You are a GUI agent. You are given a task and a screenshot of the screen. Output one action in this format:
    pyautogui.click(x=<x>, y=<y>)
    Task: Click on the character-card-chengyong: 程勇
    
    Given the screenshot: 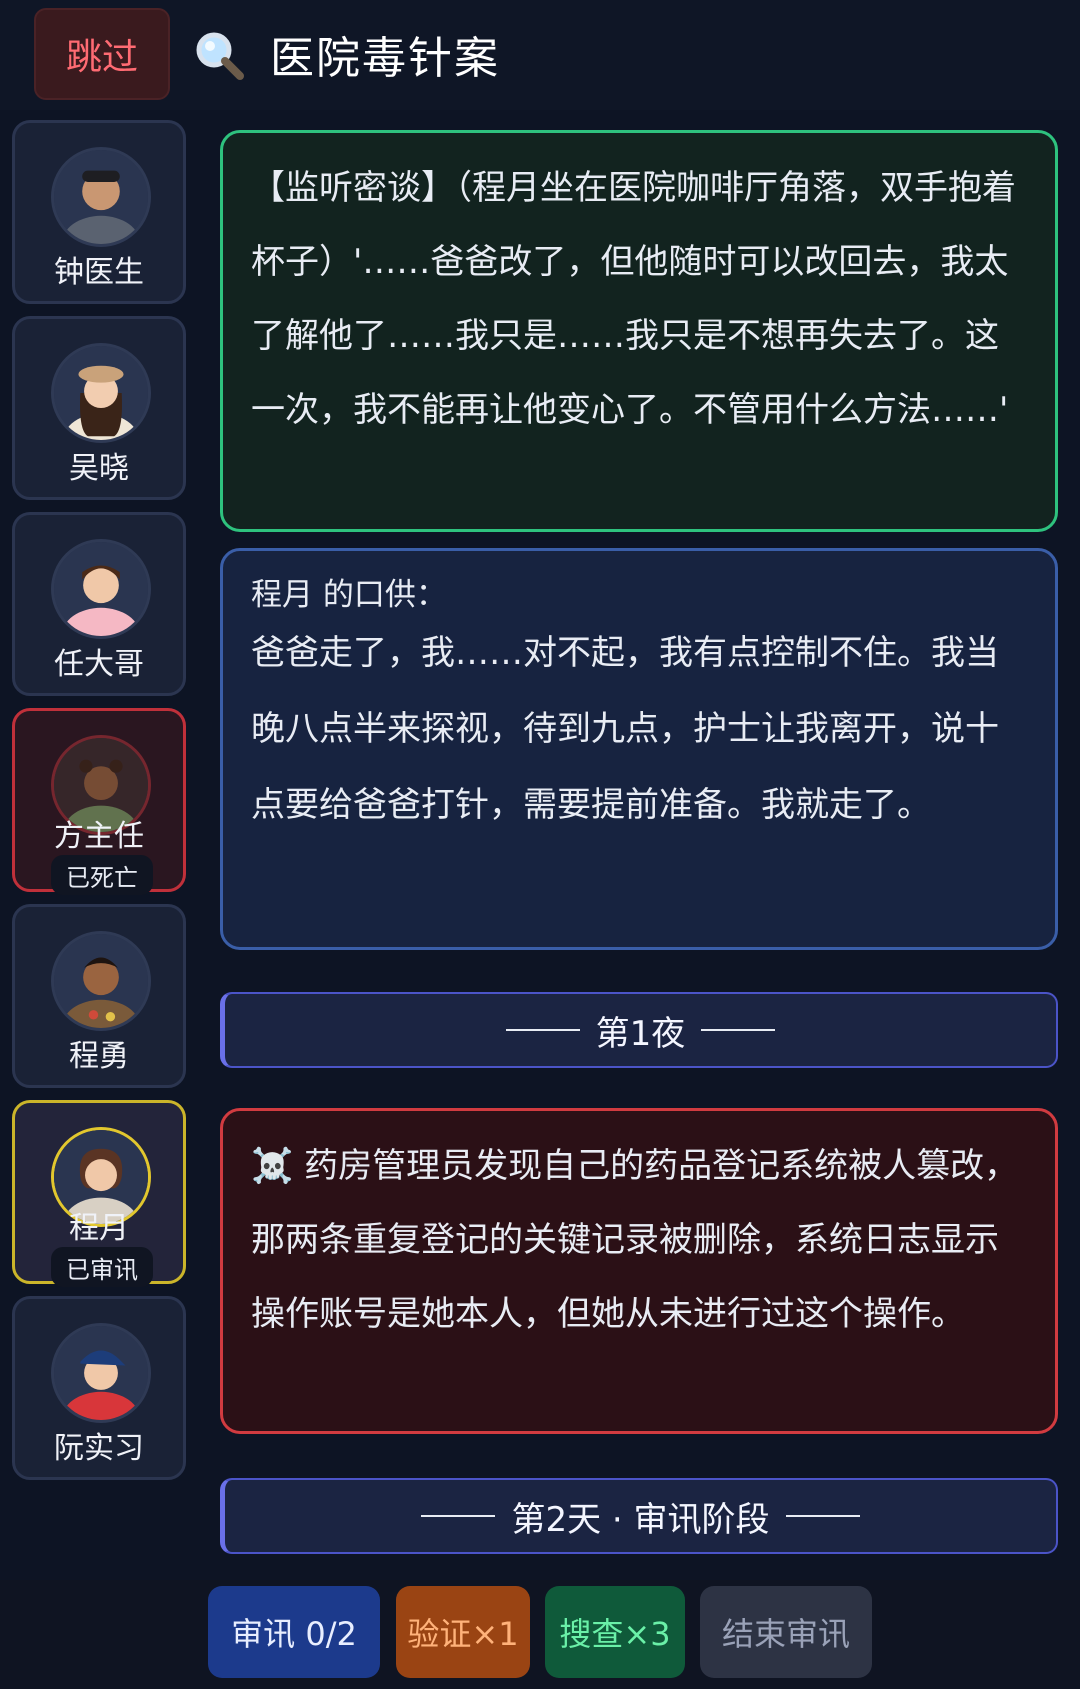 What is the action you would take?
    pyautogui.click(x=99, y=996)
    